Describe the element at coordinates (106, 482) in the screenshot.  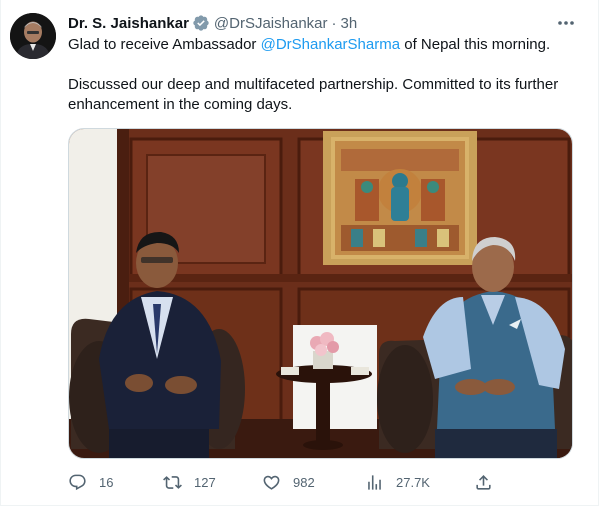
I see `reply-count: 16` at that location.